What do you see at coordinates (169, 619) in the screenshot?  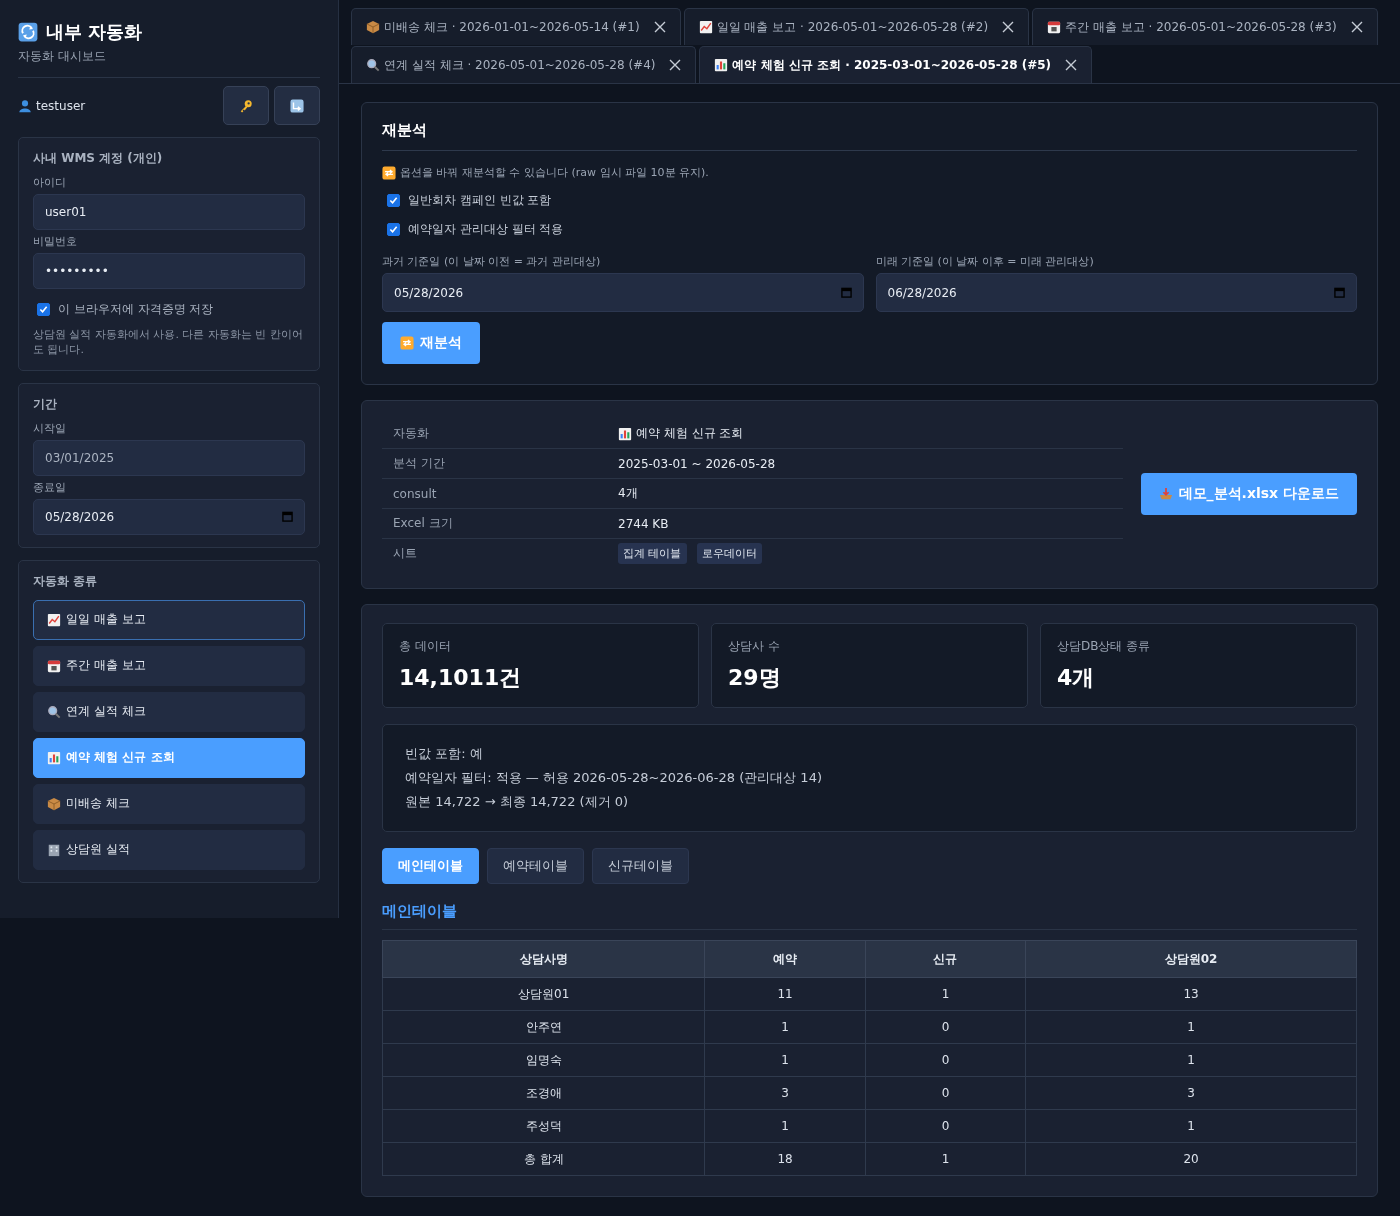 I see `automation-item: 일일 매출 보고` at bounding box center [169, 619].